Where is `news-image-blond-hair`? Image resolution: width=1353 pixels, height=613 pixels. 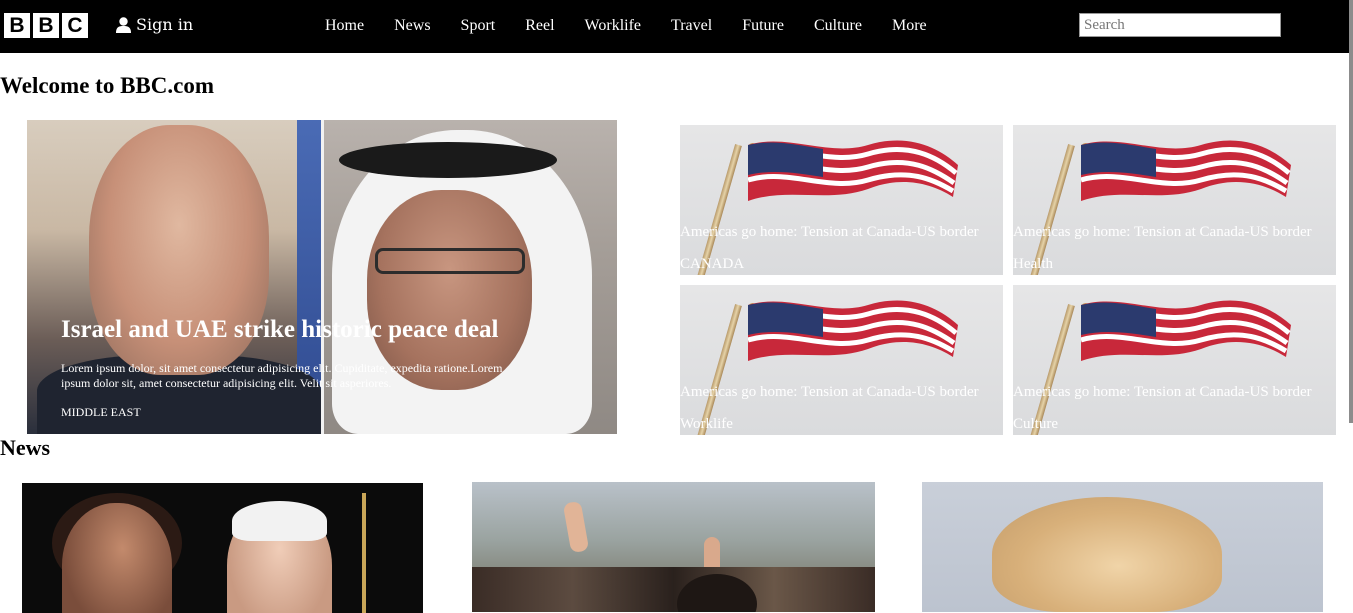 news-image-blond-hair is located at coordinates (1107, 554).